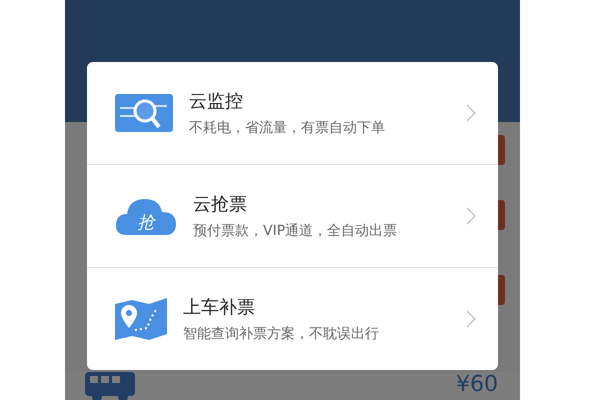  What do you see at coordinates (295, 231) in the screenshot?
I see `option-subtitle: 预付票款，VIP通道，全自动出票` at bounding box center [295, 231].